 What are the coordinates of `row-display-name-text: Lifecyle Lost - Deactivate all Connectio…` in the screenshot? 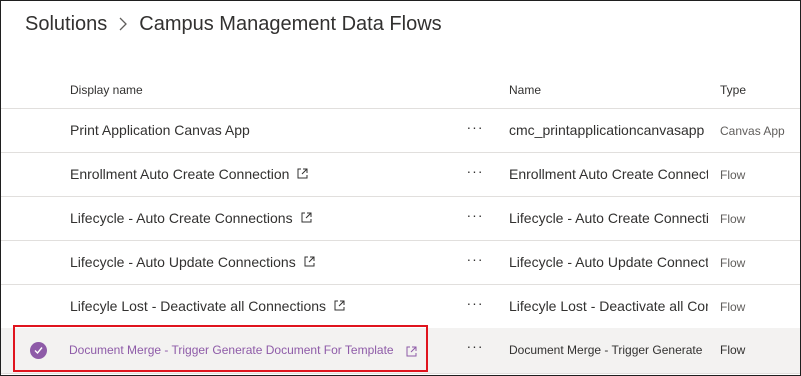 It's located at (198, 306).